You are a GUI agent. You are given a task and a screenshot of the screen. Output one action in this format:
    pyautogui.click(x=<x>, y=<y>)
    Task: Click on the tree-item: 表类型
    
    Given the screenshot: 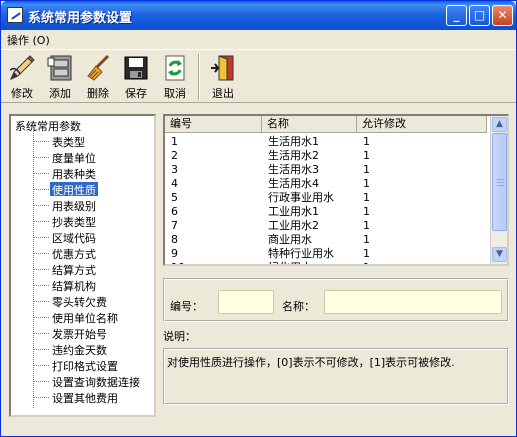 What is the action you would take?
    pyautogui.click(x=68, y=141)
    